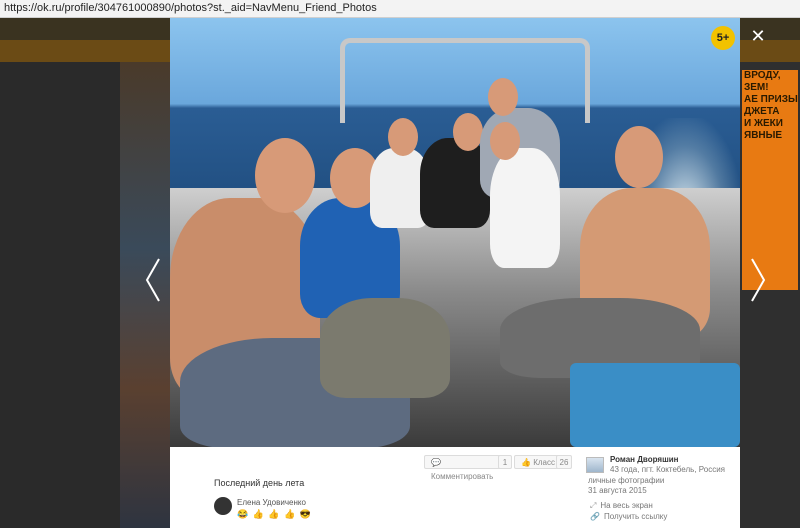 Image resolution: width=800 pixels, height=528 pixels. Describe the element at coordinates (626, 480) in the screenshot. I see `album-link: личные фотографии` at that location.